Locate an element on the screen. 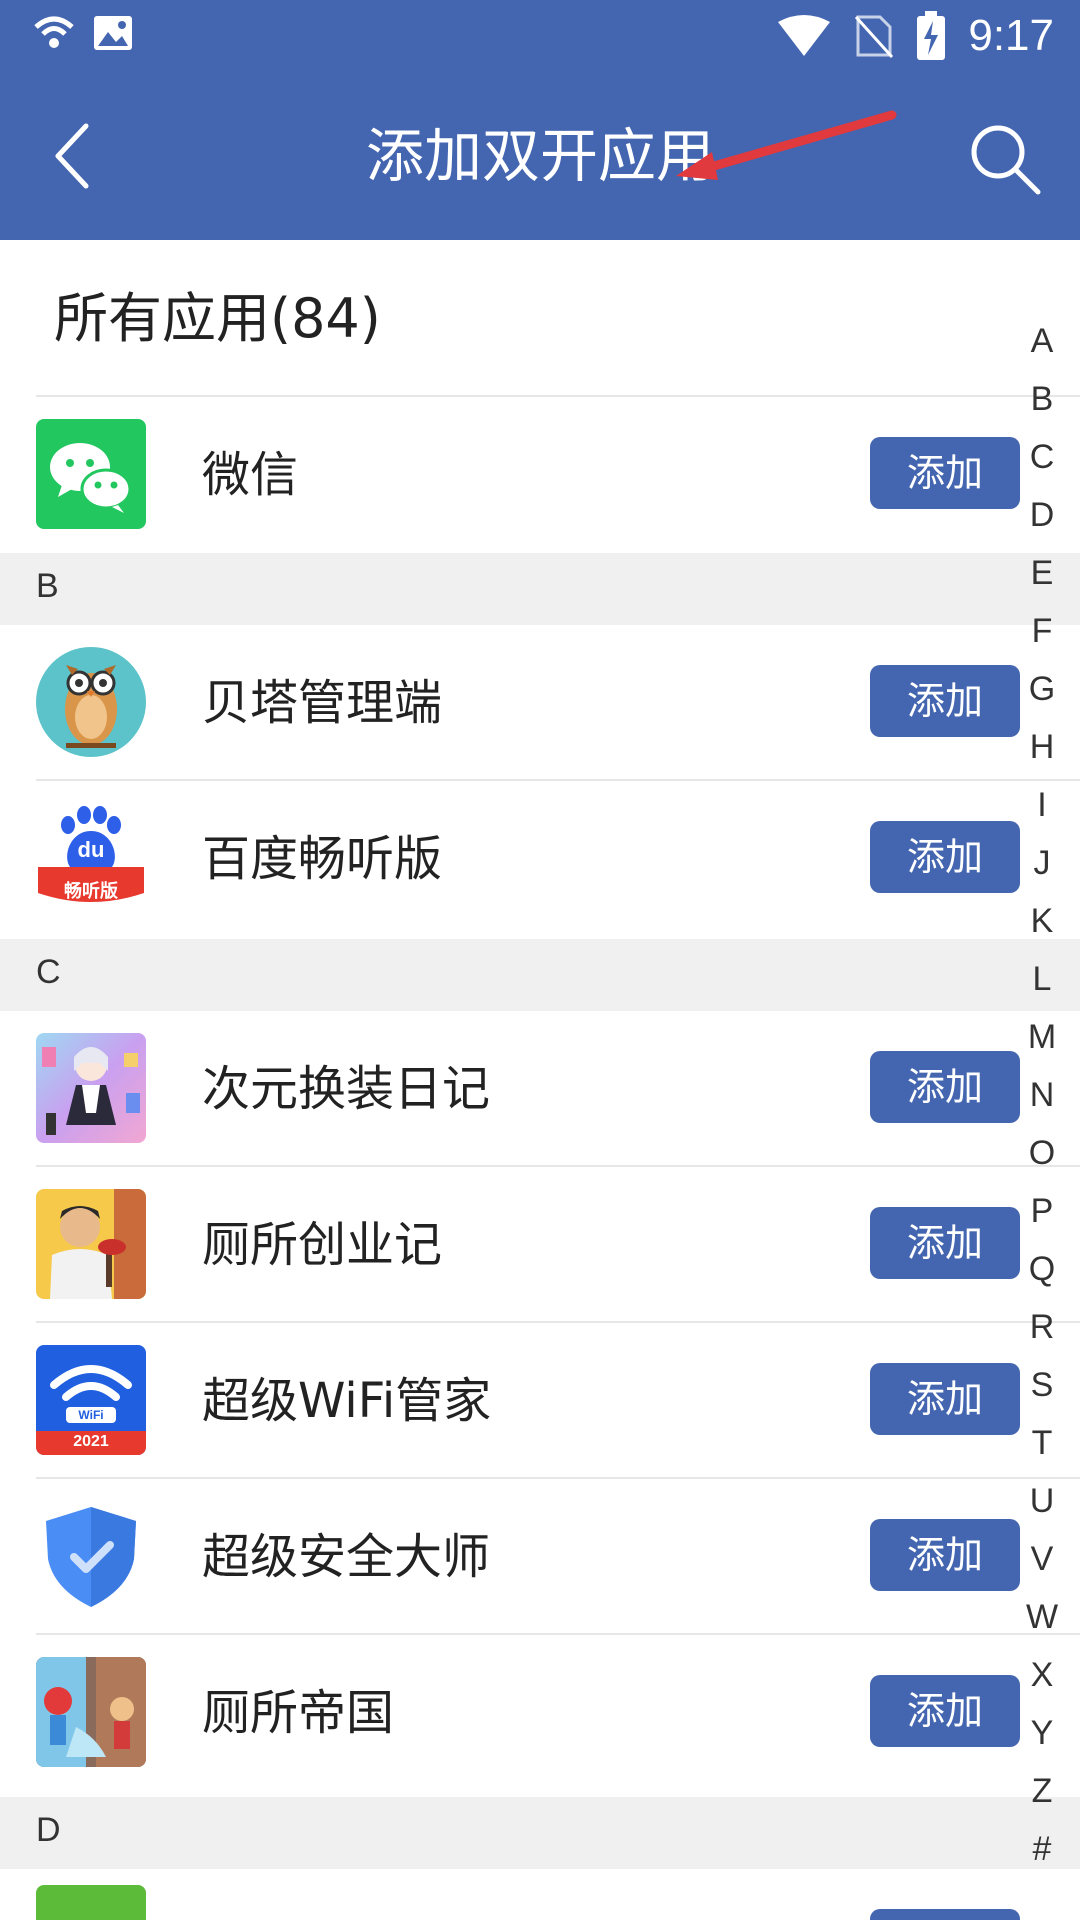  add-button-dressup: 添加 is located at coordinates (945, 1087).